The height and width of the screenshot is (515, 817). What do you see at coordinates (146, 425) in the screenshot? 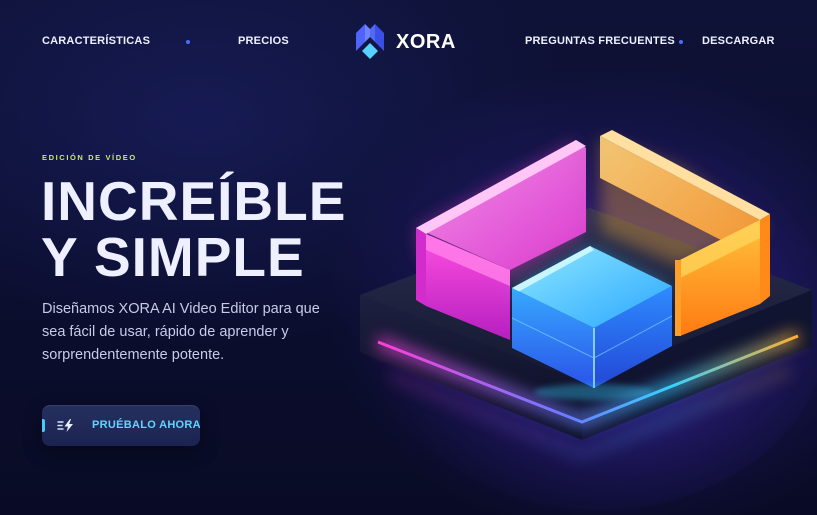
I see `try-now-label: PRUÉBALO AHORA` at bounding box center [146, 425].